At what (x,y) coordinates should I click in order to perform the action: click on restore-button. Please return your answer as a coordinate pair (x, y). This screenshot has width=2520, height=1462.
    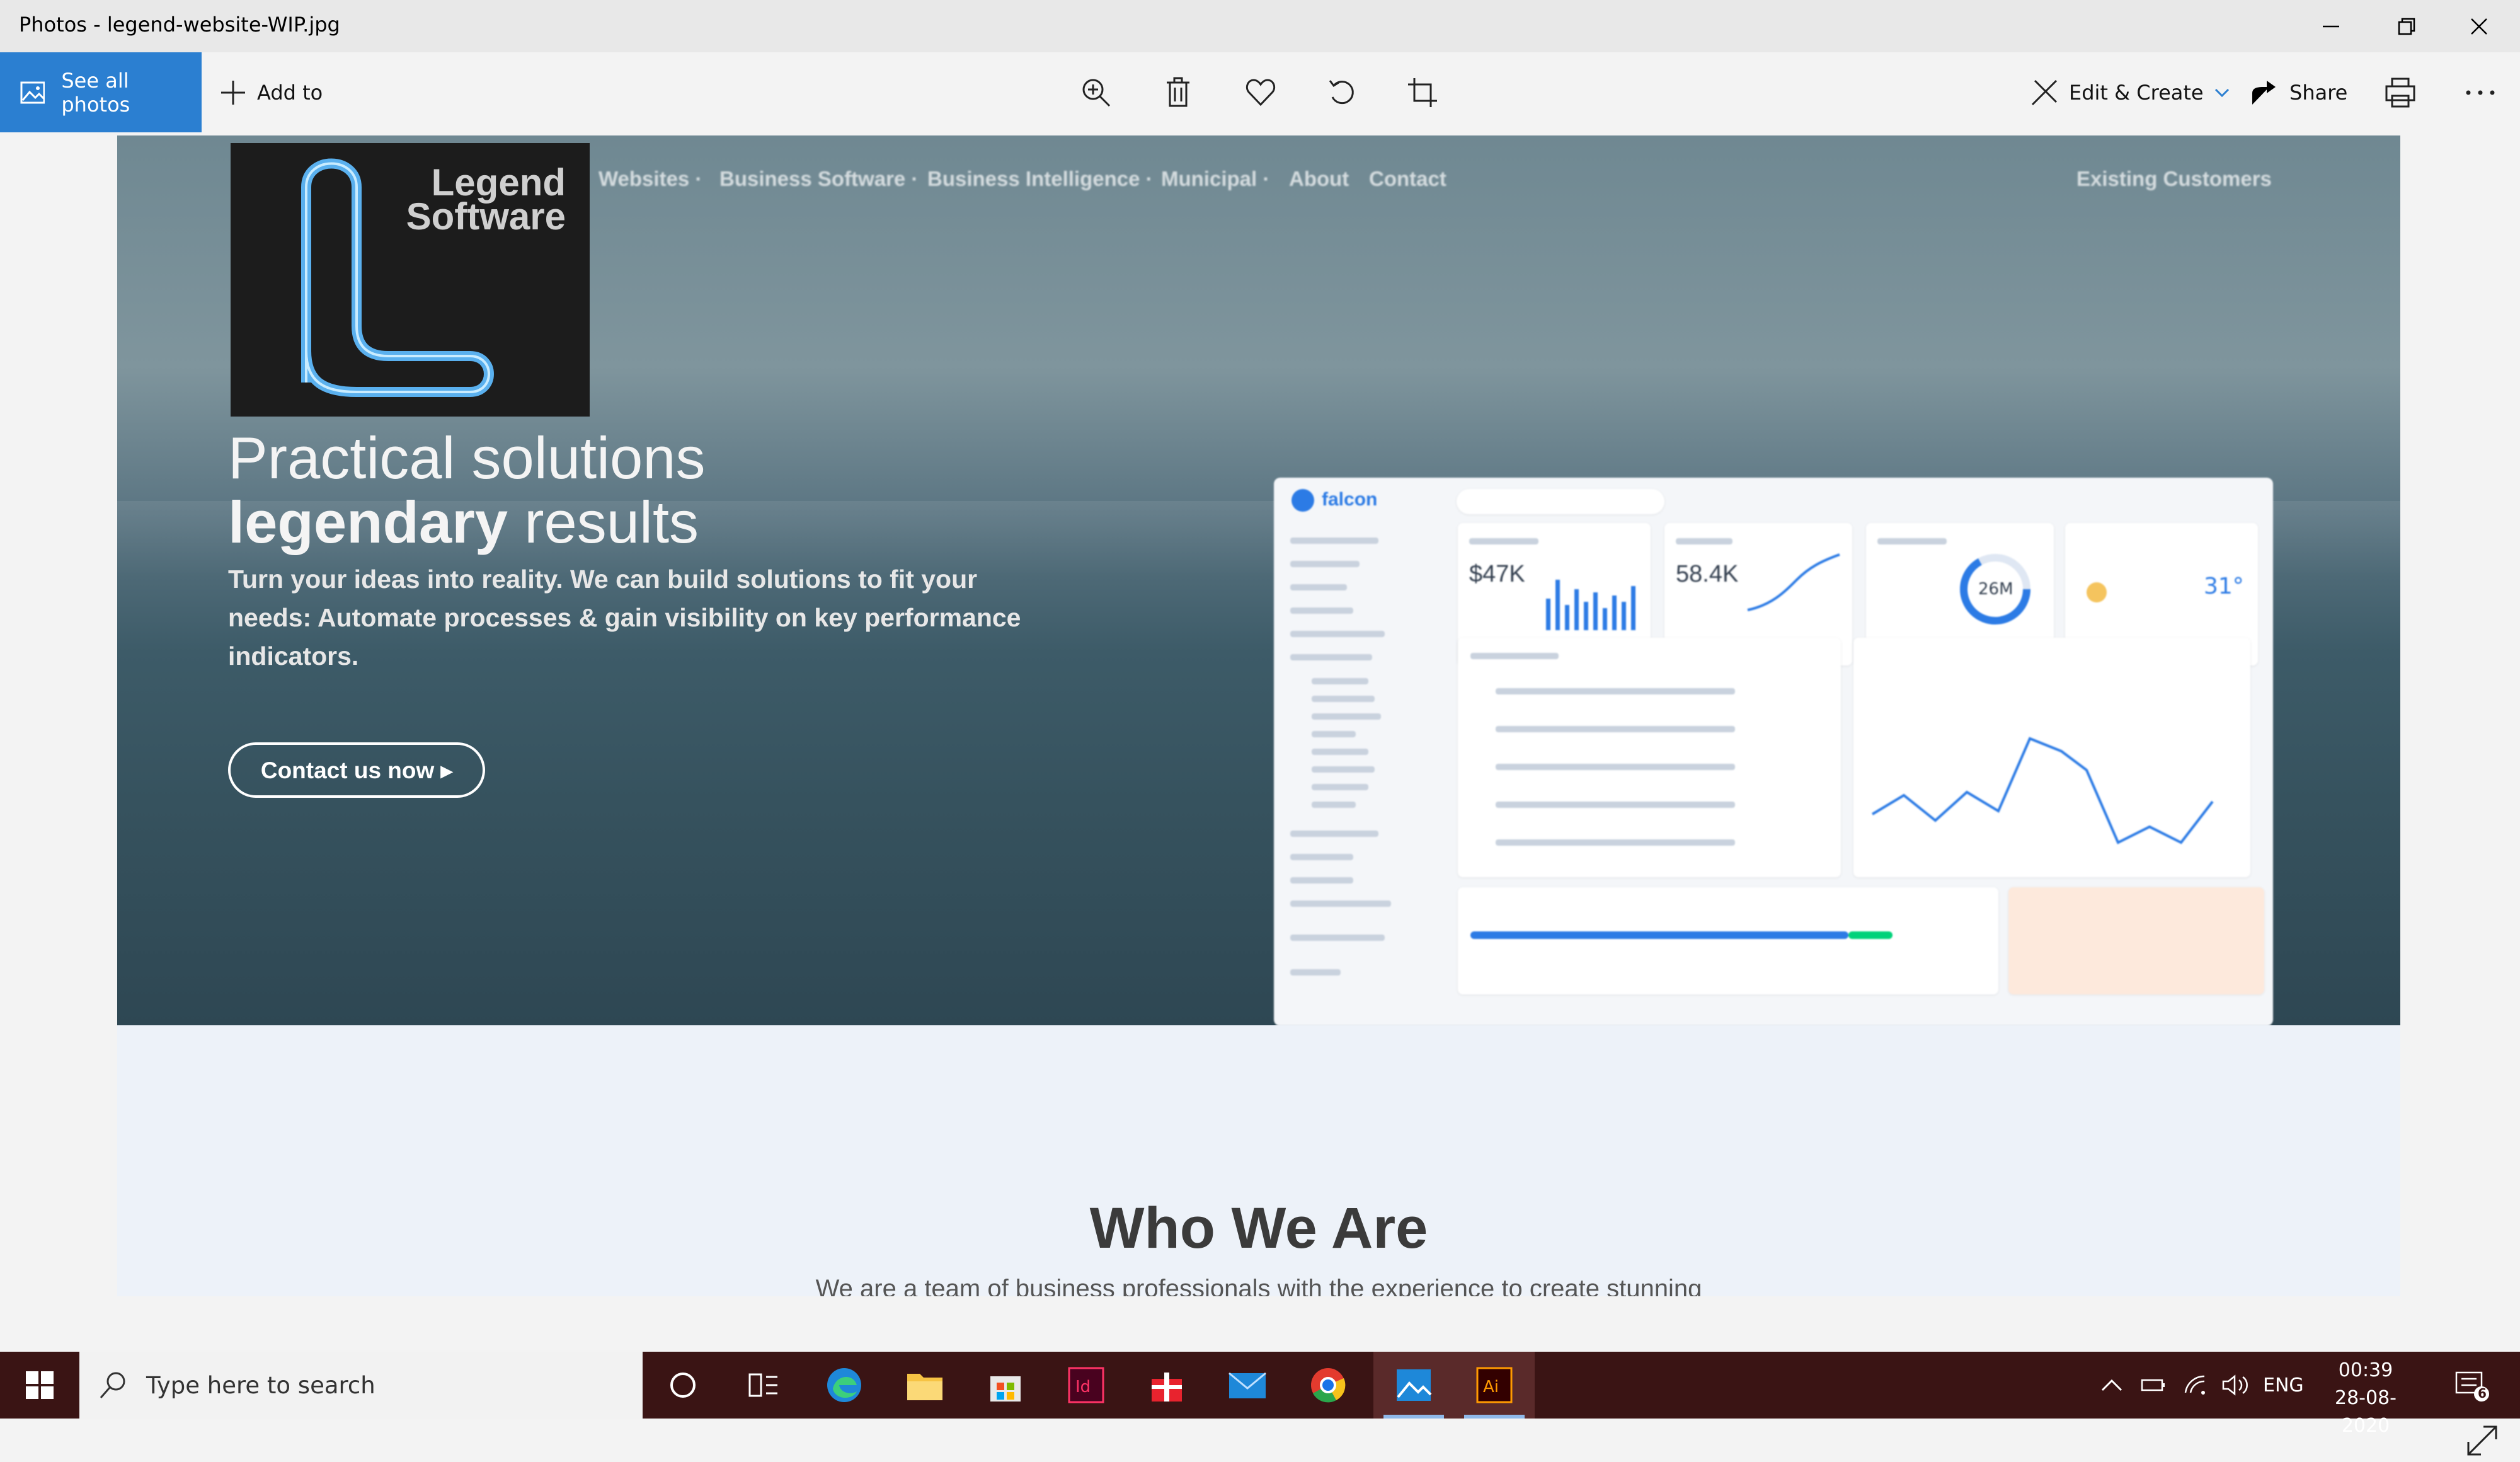
    Looking at the image, I should click on (2407, 26).